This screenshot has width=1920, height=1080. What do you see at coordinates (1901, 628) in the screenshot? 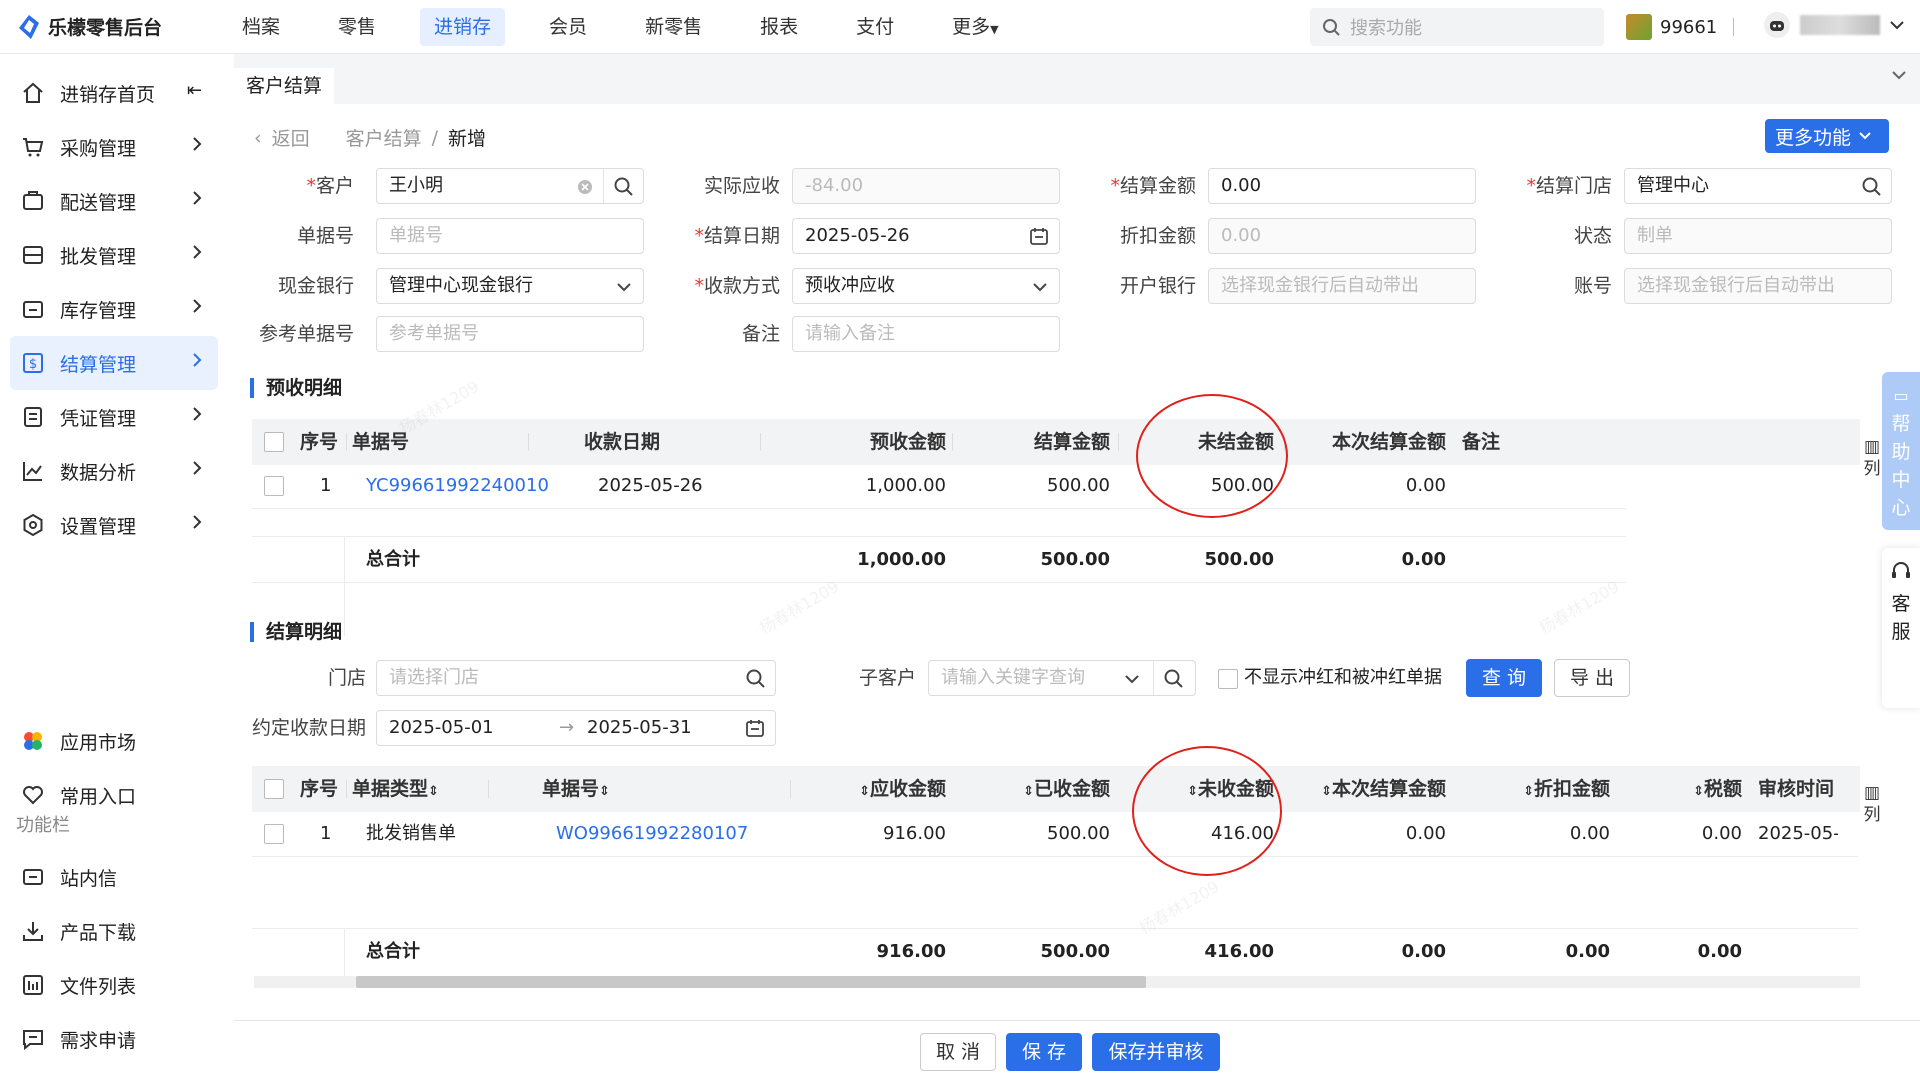
I see `customer-service-button: 客 服` at bounding box center [1901, 628].